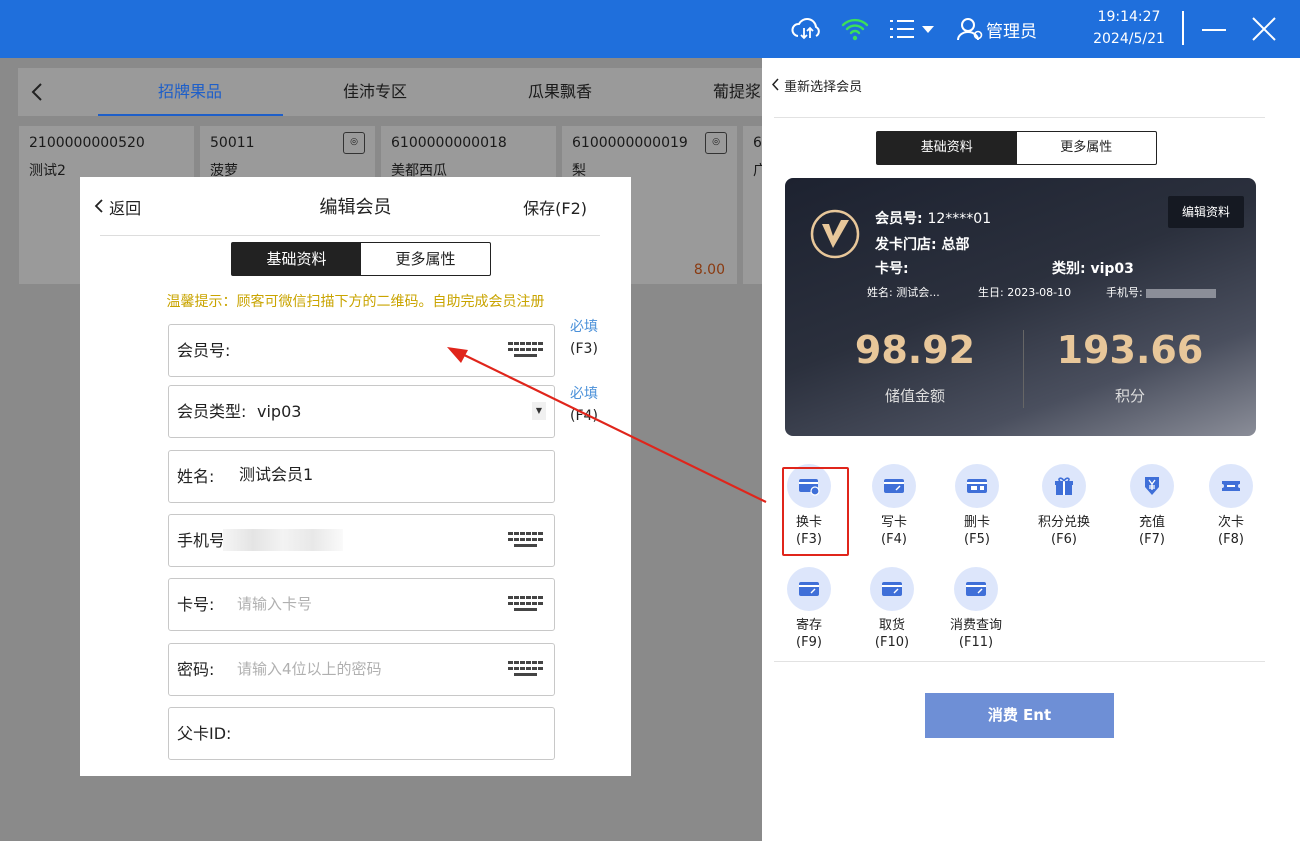 Image resolution: width=1300 pixels, height=841 pixels. I want to click on phone-input, so click(283, 540).